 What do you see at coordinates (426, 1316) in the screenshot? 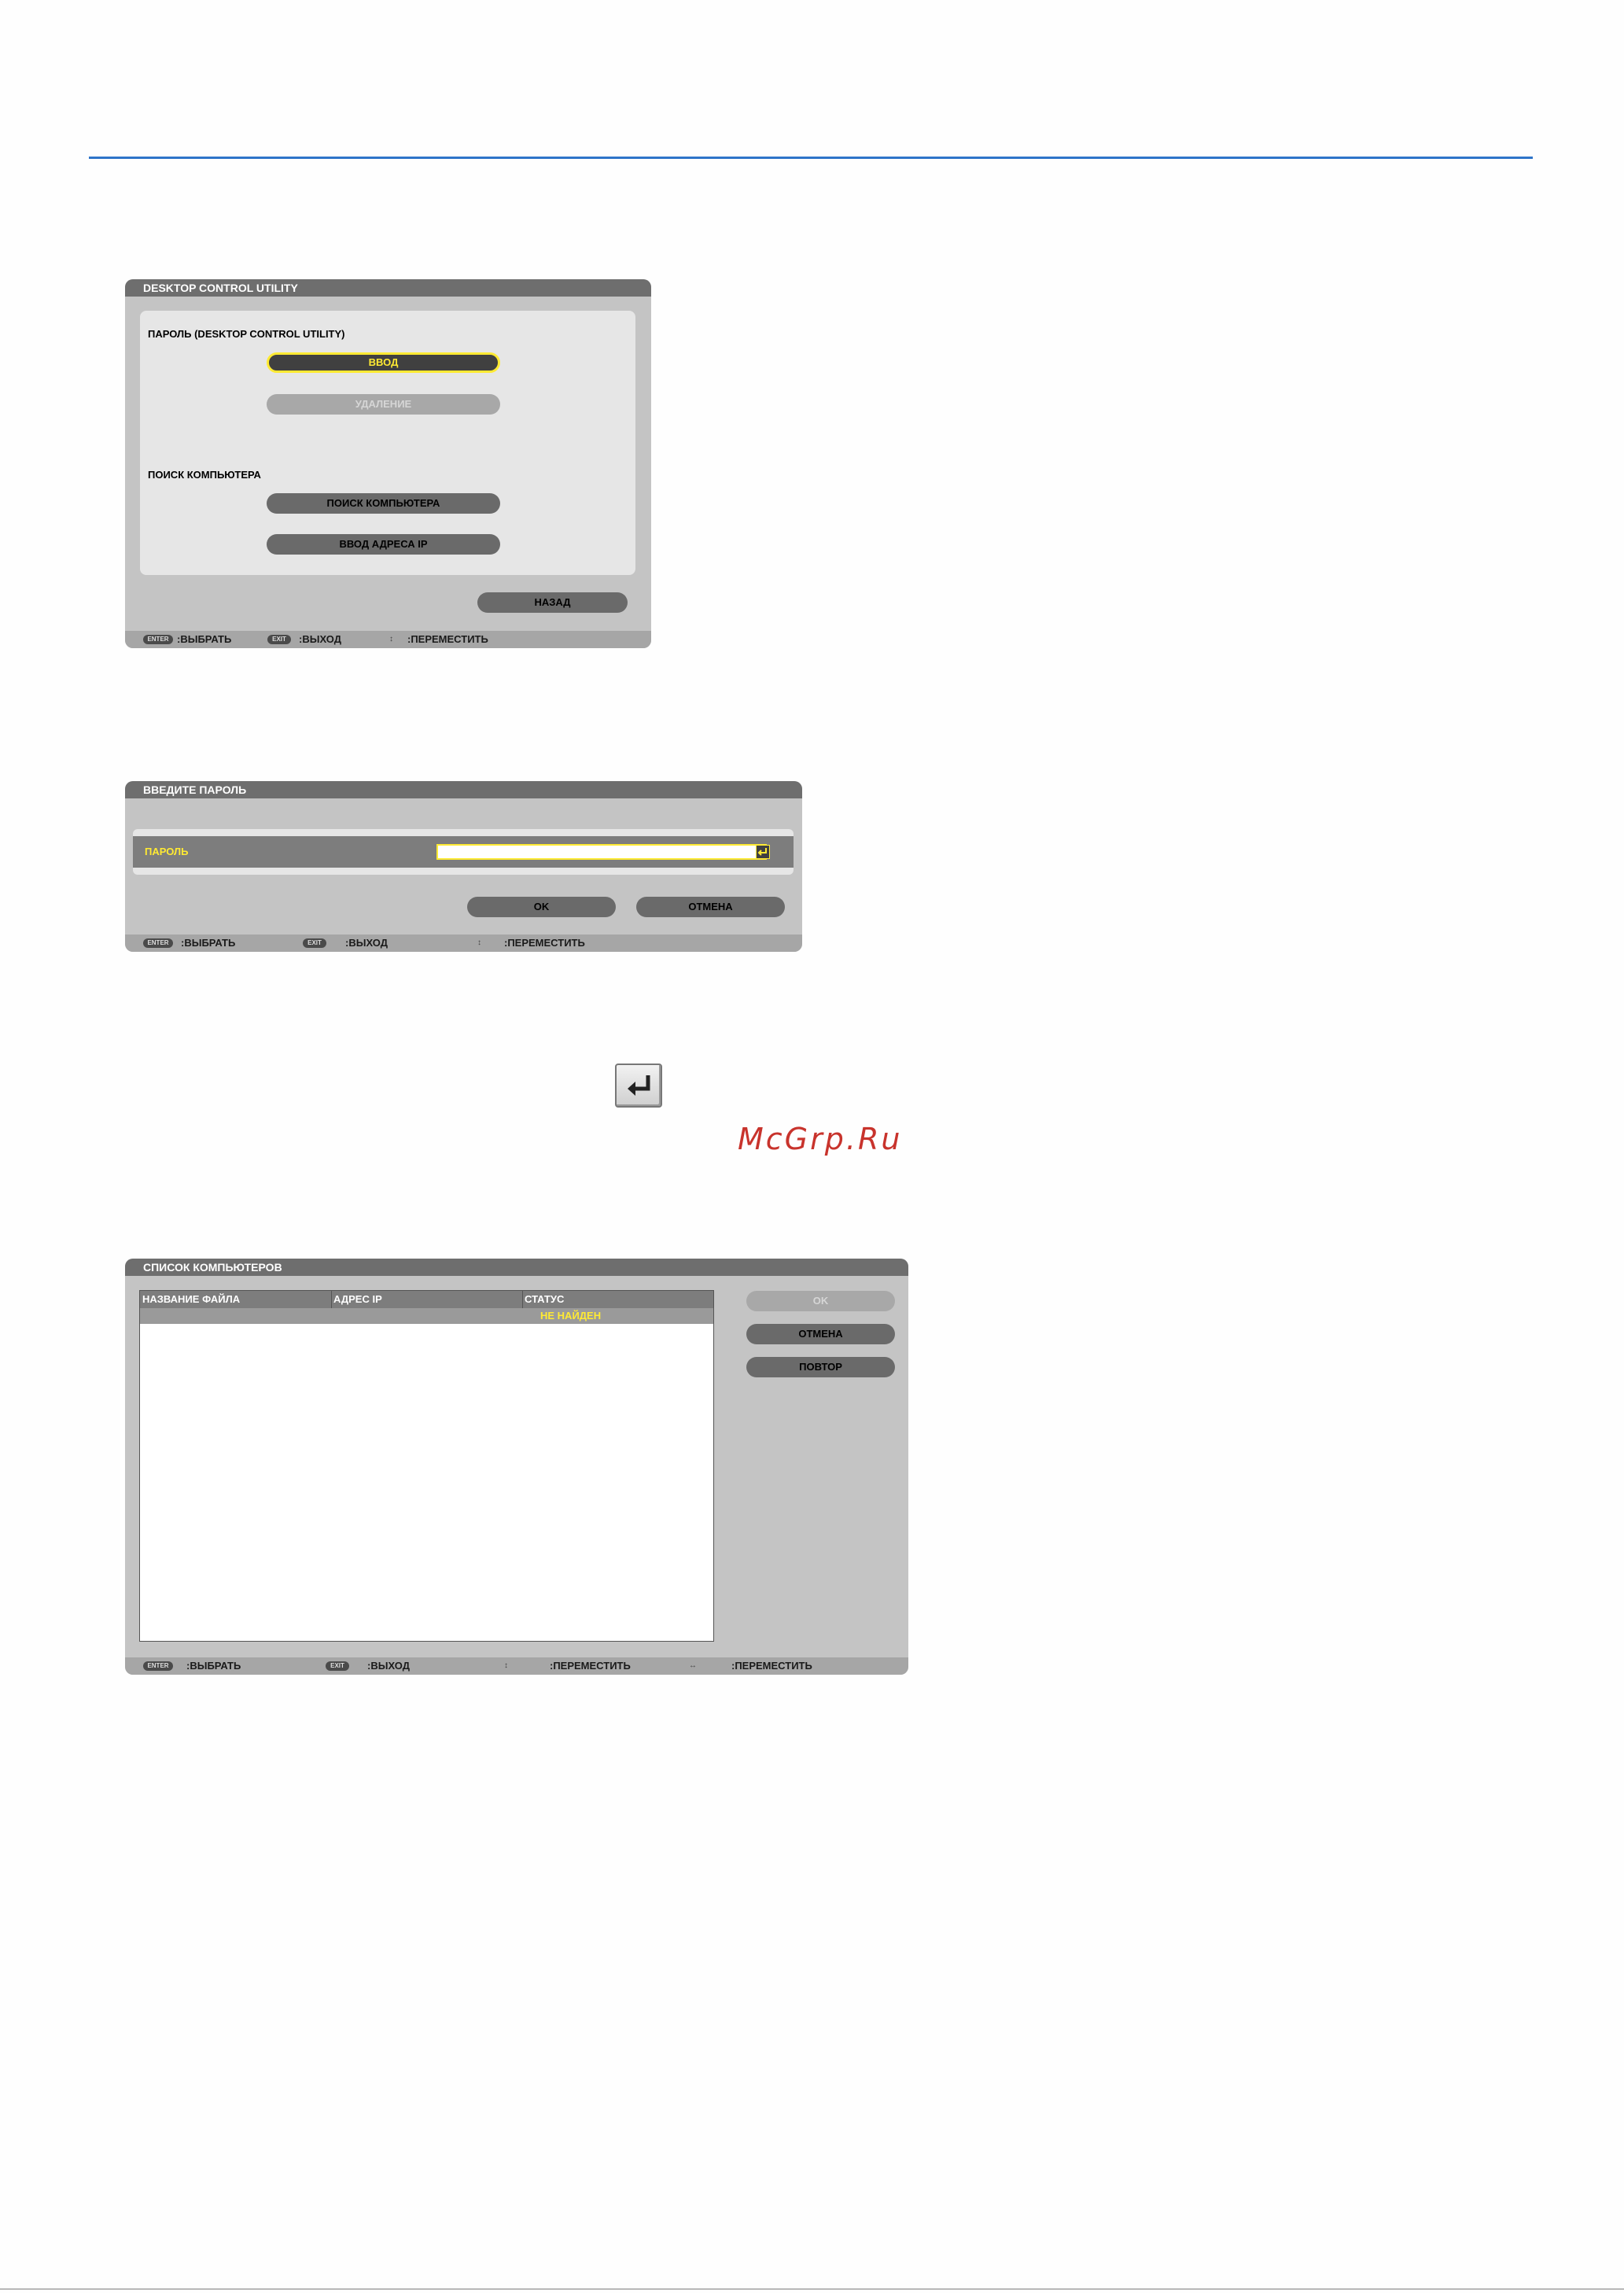
I see `table-row: НЕ НАЙДЕН` at bounding box center [426, 1316].